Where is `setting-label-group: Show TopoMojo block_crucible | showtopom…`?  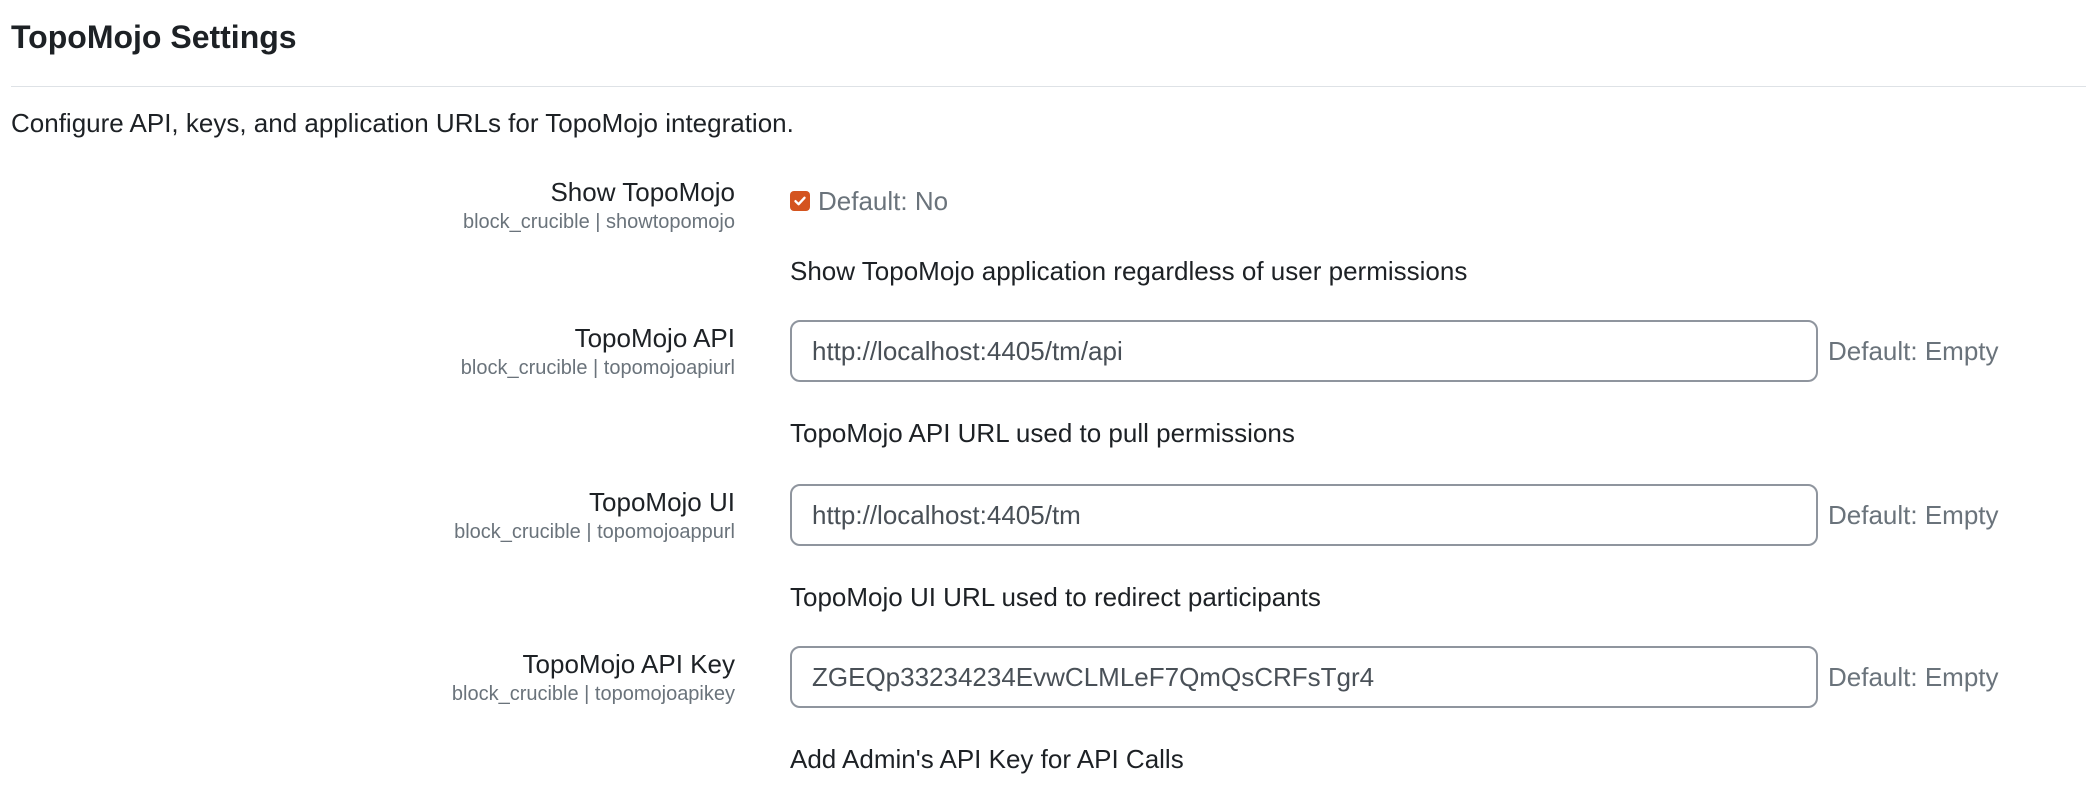 setting-label-group: Show TopoMojo block_crucible | showtopom… is located at coordinates (599, 206).